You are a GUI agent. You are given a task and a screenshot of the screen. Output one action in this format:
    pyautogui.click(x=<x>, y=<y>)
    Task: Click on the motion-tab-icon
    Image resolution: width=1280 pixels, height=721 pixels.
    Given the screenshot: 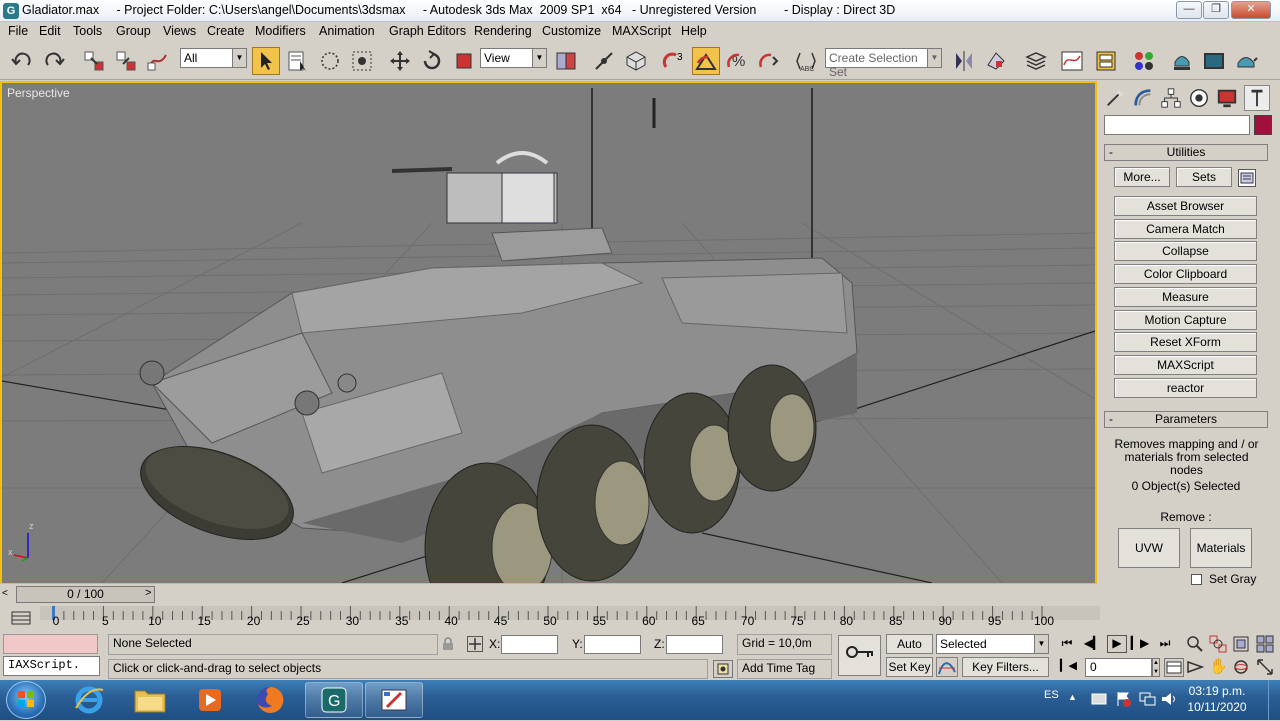 What is the action you would take?
    pyautogui.click(x=1199, y=98)
    